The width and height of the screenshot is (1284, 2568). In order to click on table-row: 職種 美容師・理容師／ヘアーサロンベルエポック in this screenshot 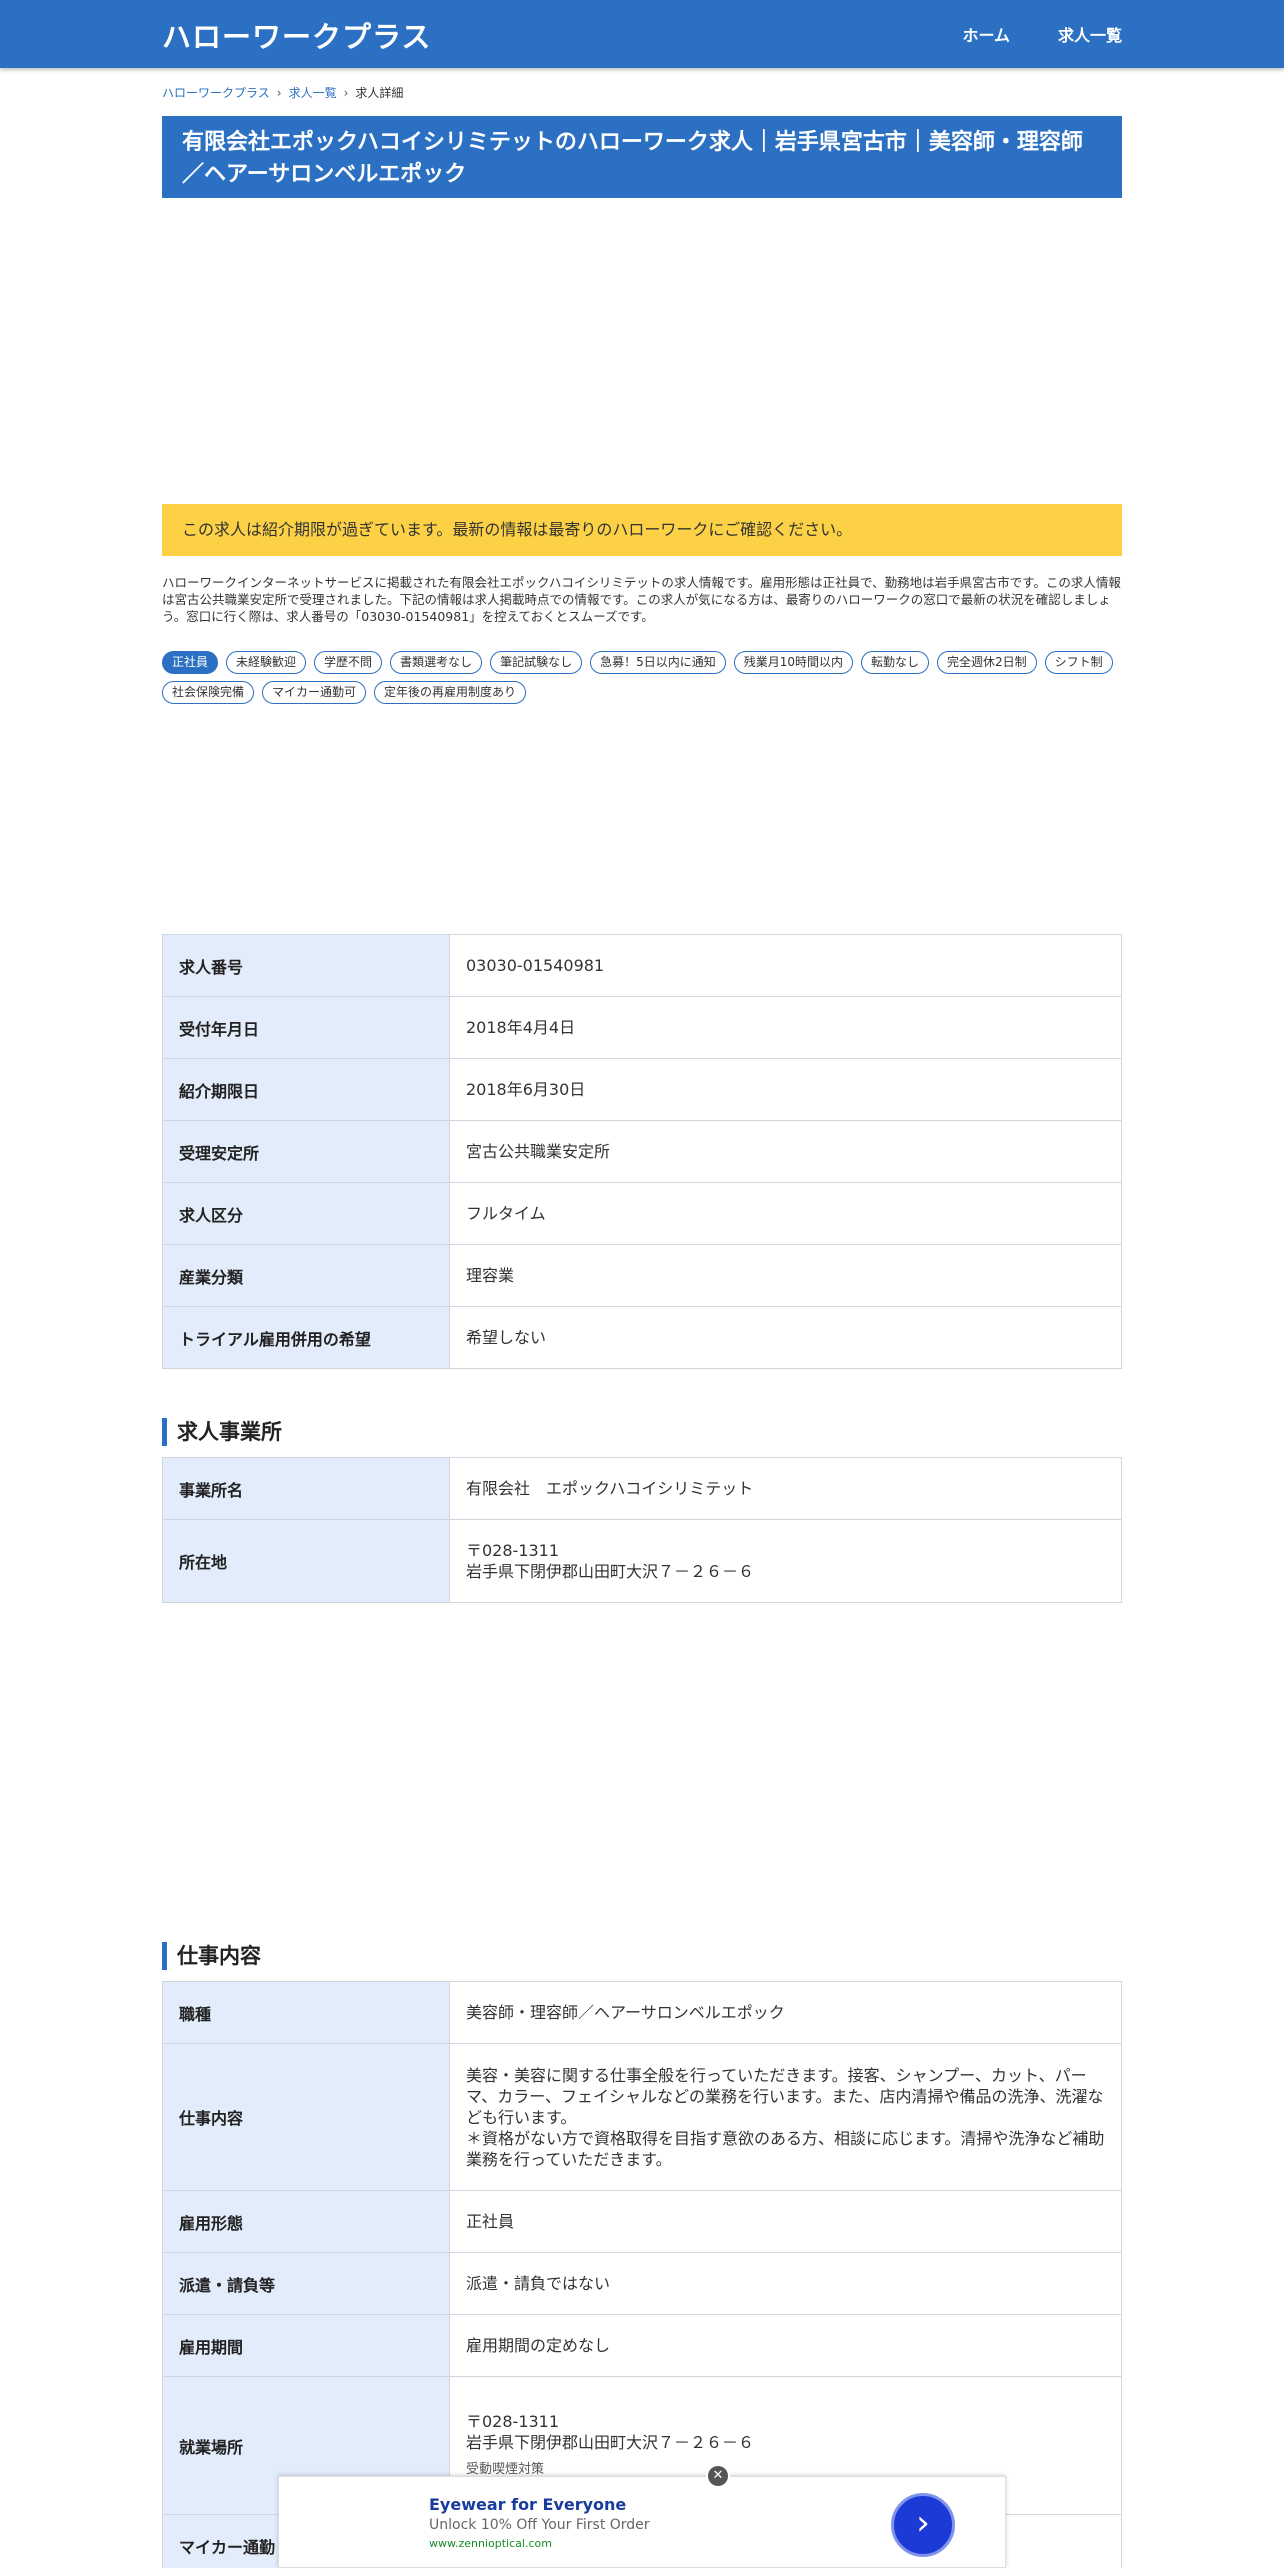, I will do `click(642, 2012)`.